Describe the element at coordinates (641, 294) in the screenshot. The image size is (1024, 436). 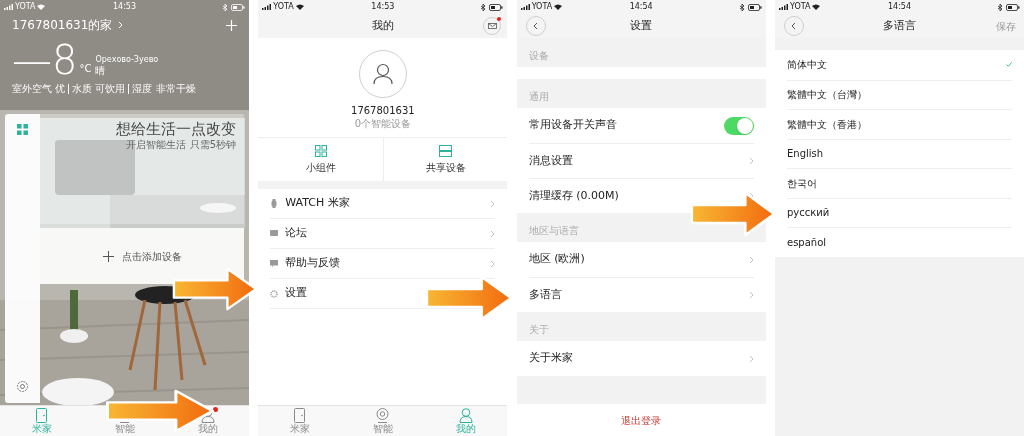
I see `settings-row: 多语言` at that location.